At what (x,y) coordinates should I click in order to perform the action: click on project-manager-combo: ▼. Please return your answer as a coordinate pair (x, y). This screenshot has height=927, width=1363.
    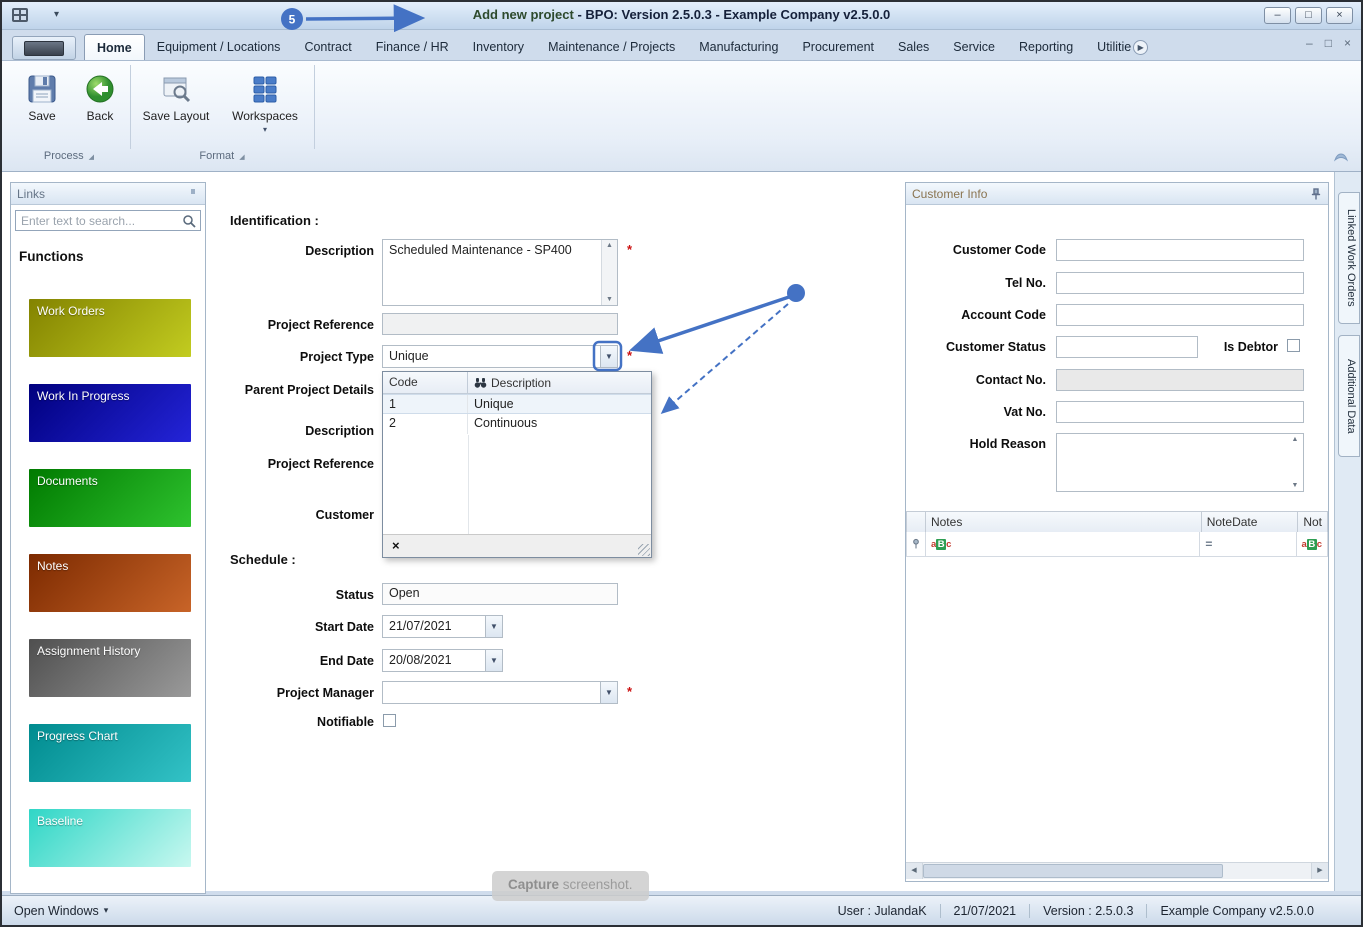
    Looking at the image, I should click on (500, 692).